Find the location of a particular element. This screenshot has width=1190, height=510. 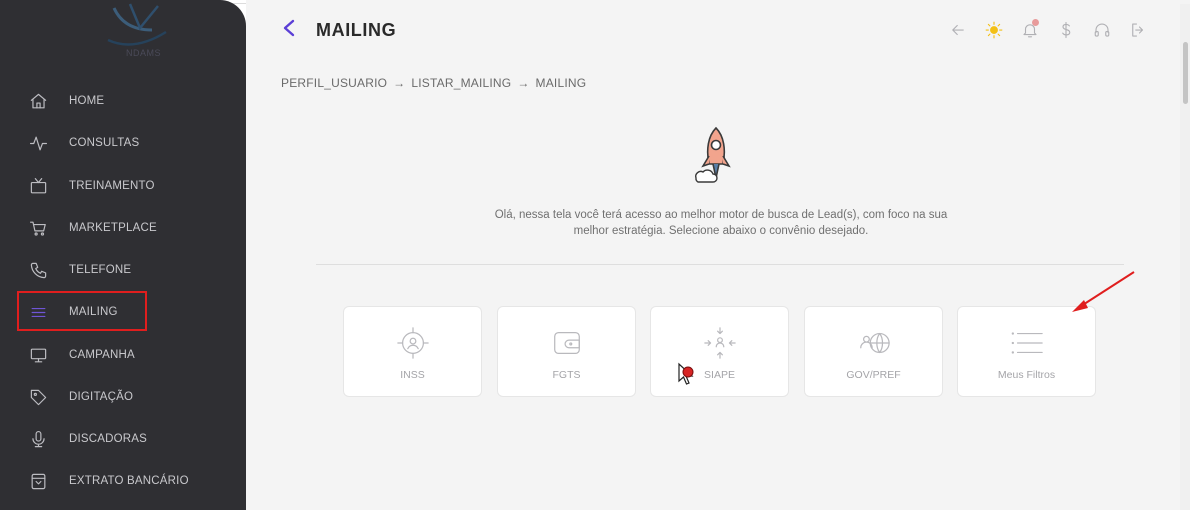

breadcrumb-item: PERFIL_USUARIO is located at coordinates (334, 83).